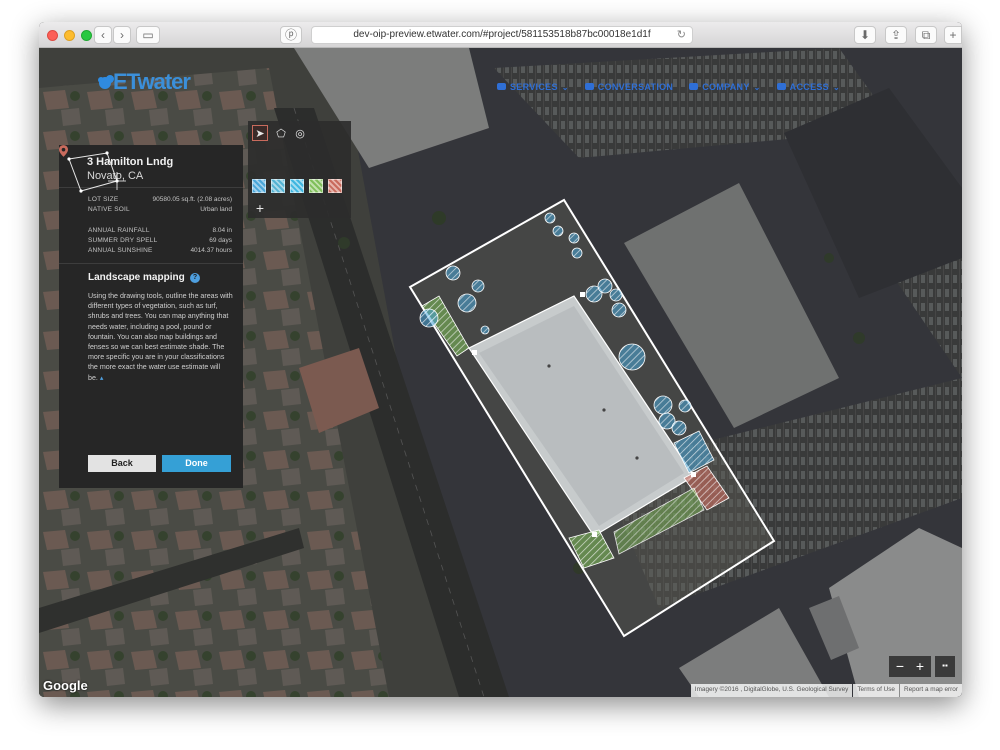 The image size is (1000, 750). What do you see at coordinates (119, 230) in the screenshot?
I see `stat-label: ANNUAL RAINFALL` at bounding box center [119, 230].